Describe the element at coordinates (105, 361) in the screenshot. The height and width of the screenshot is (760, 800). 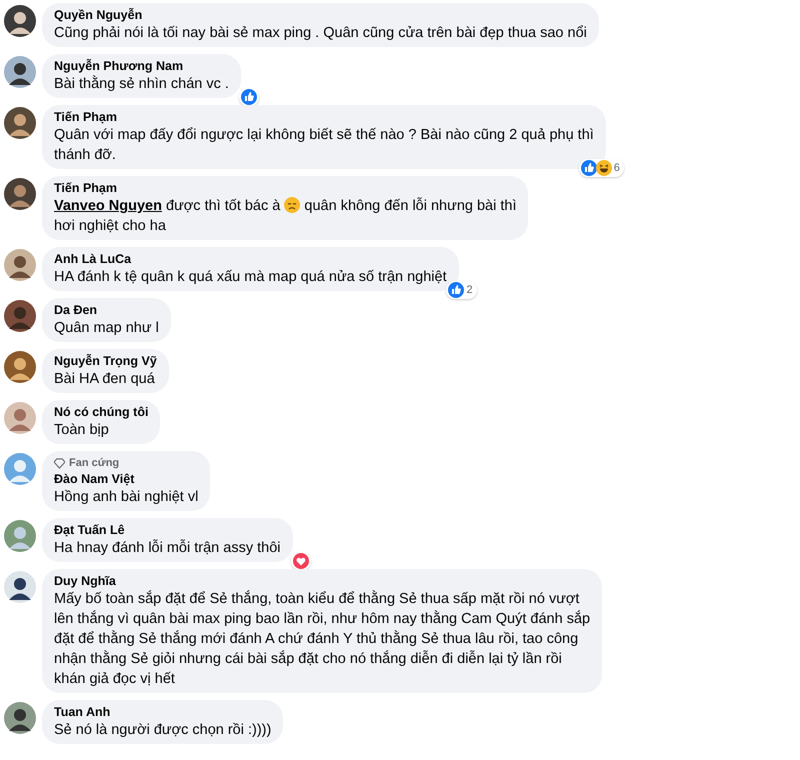
I see `author-name: Nguyễn Trọng Vỹ` at that location.